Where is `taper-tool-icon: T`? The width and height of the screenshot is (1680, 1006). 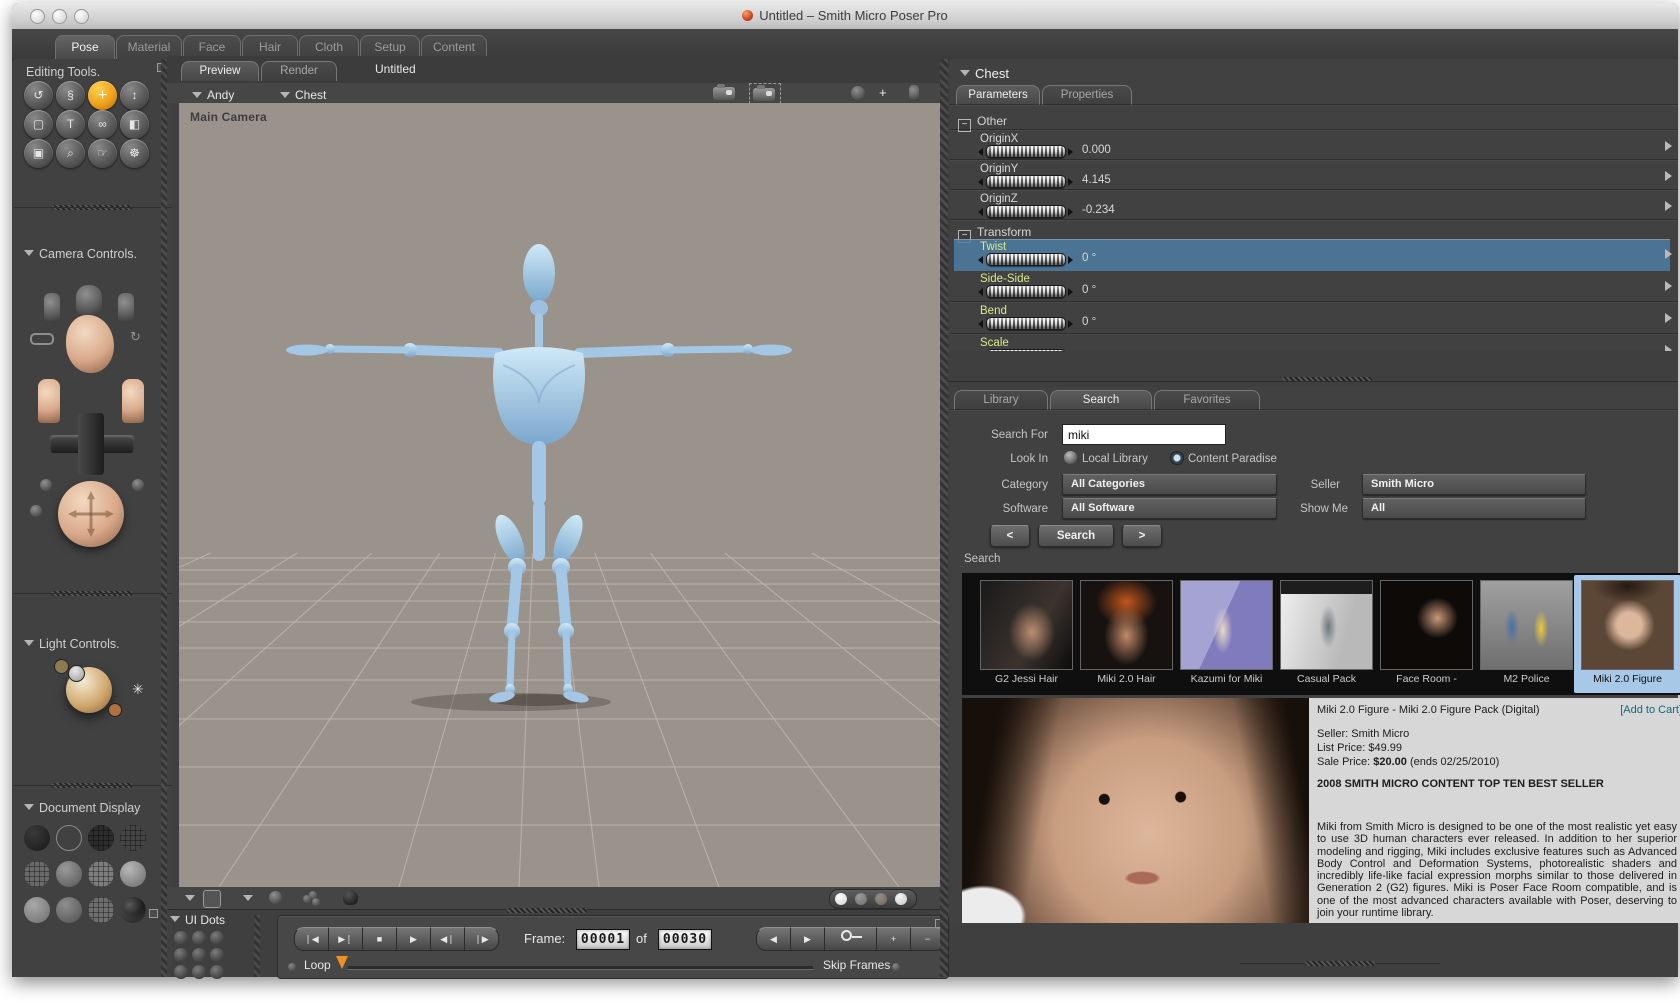
taper-tool-icon: T is located at coordinates (70, 124).